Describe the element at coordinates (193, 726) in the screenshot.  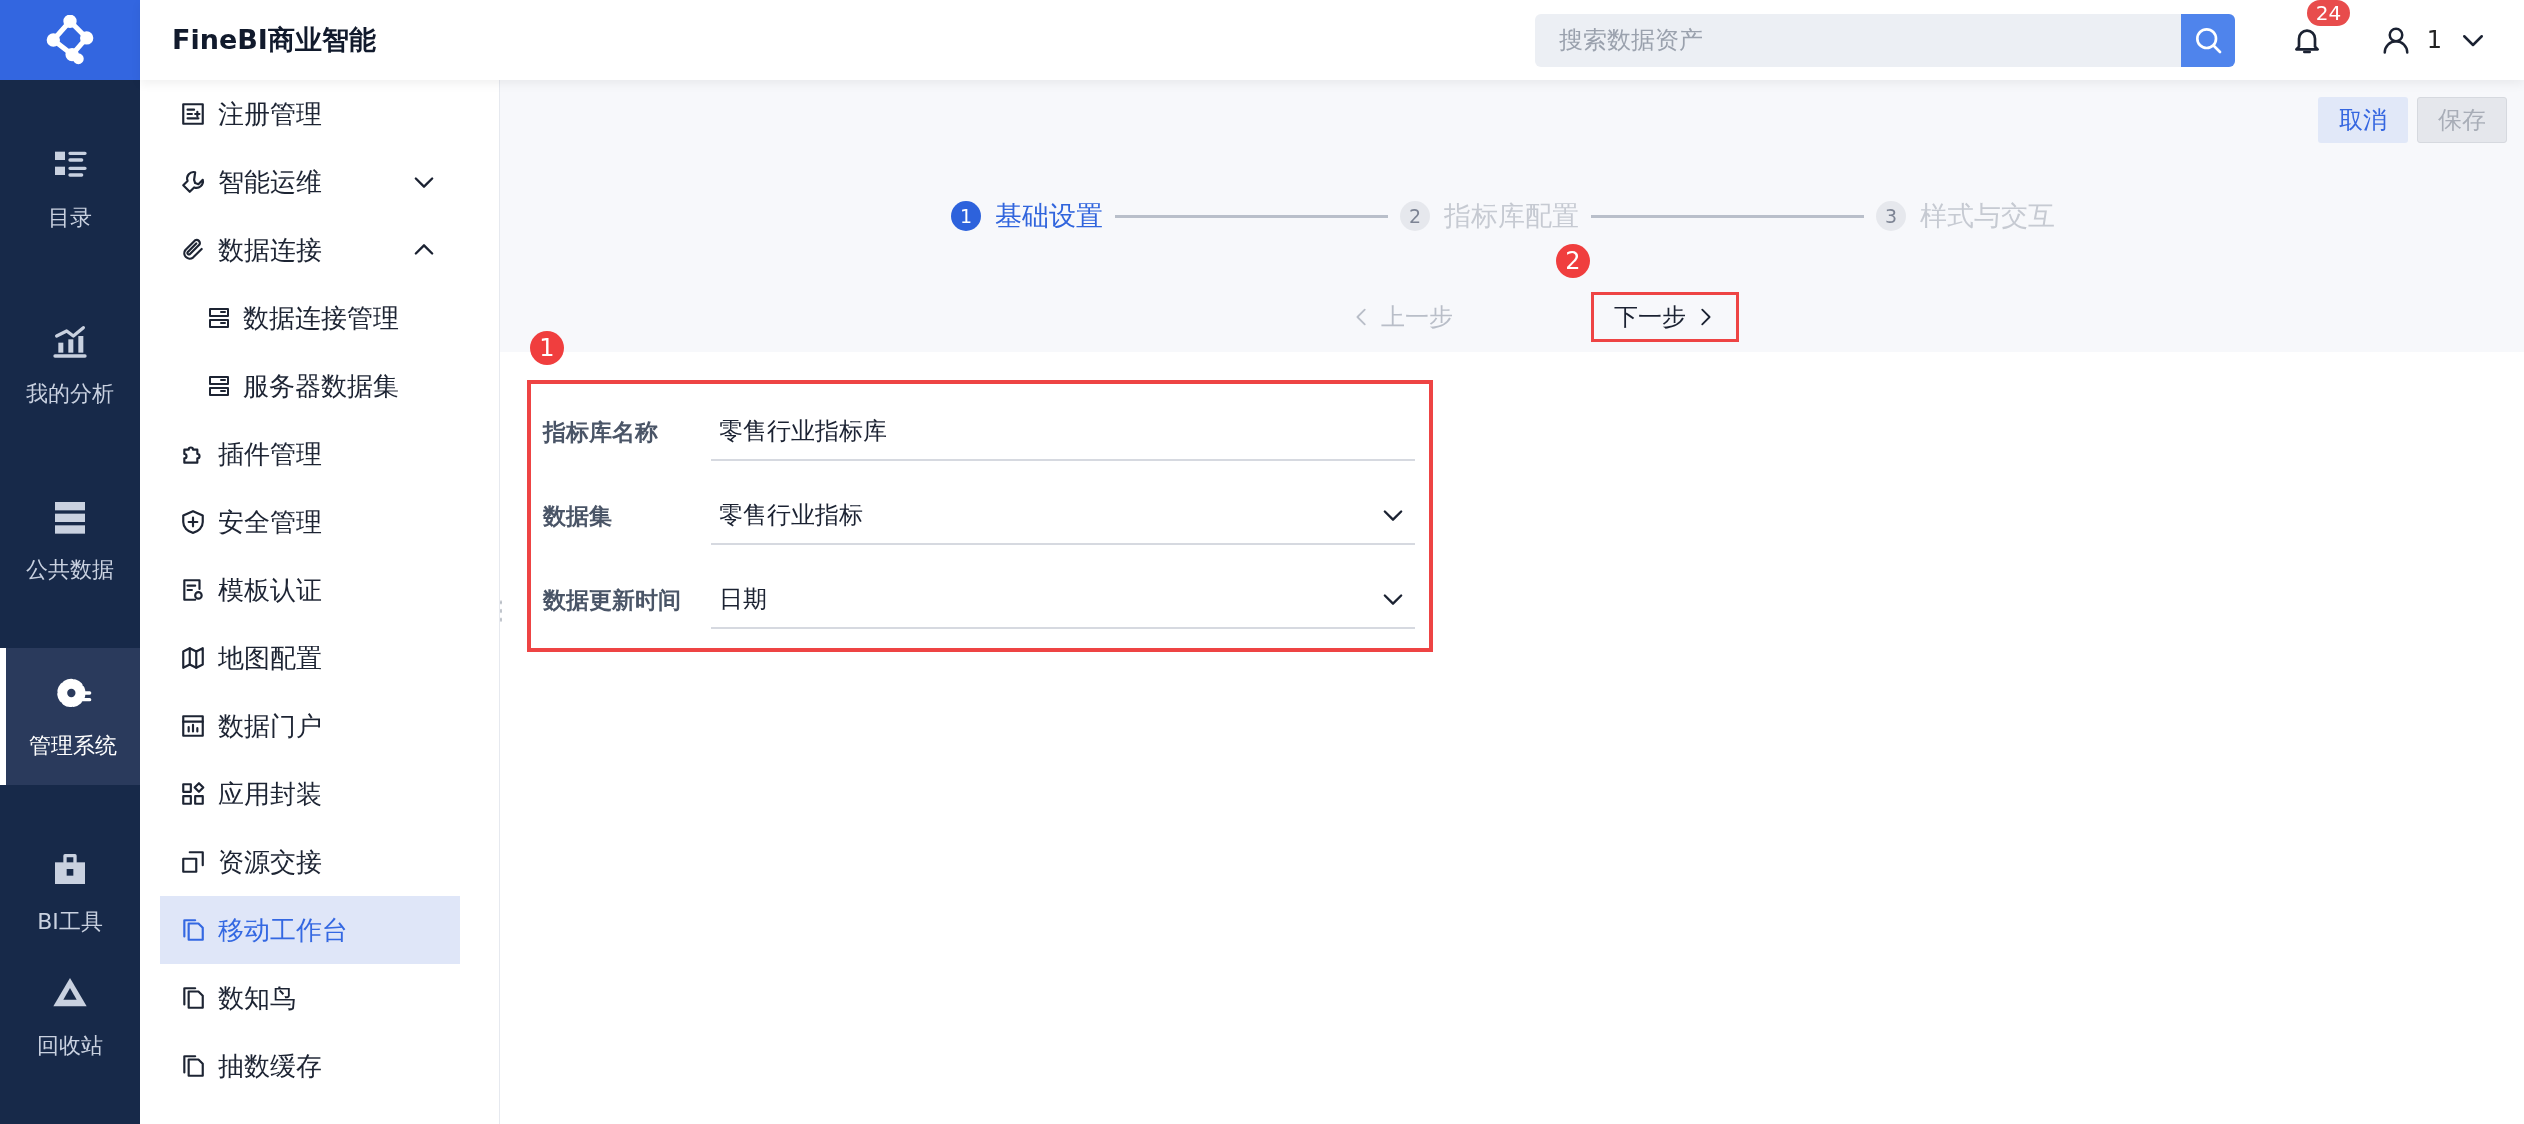
I see `dashboard-icon` at that location.